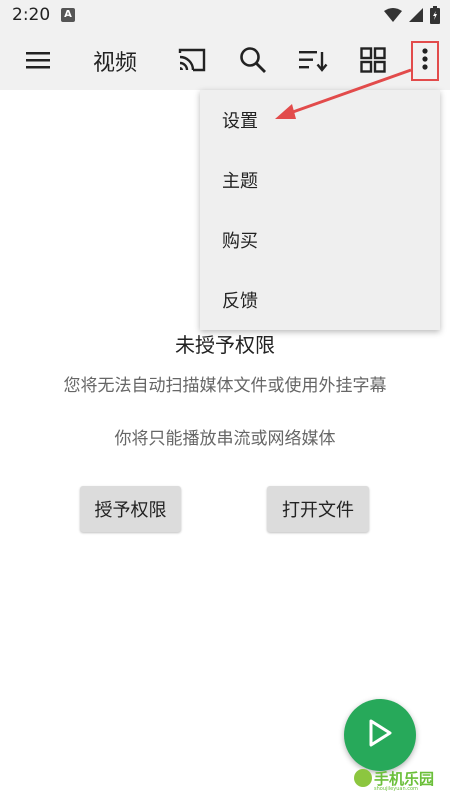 The height and width of the screenshot is (800, 450). I want to click on watermark-logo-icon, so click(363, 778).